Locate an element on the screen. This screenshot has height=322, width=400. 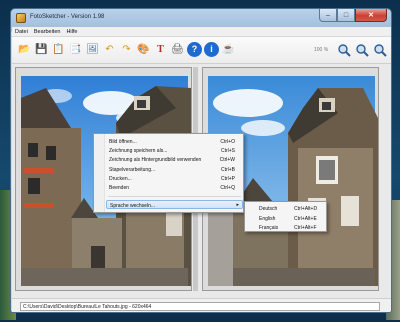
app-icon is located at coordinates (21, 18).